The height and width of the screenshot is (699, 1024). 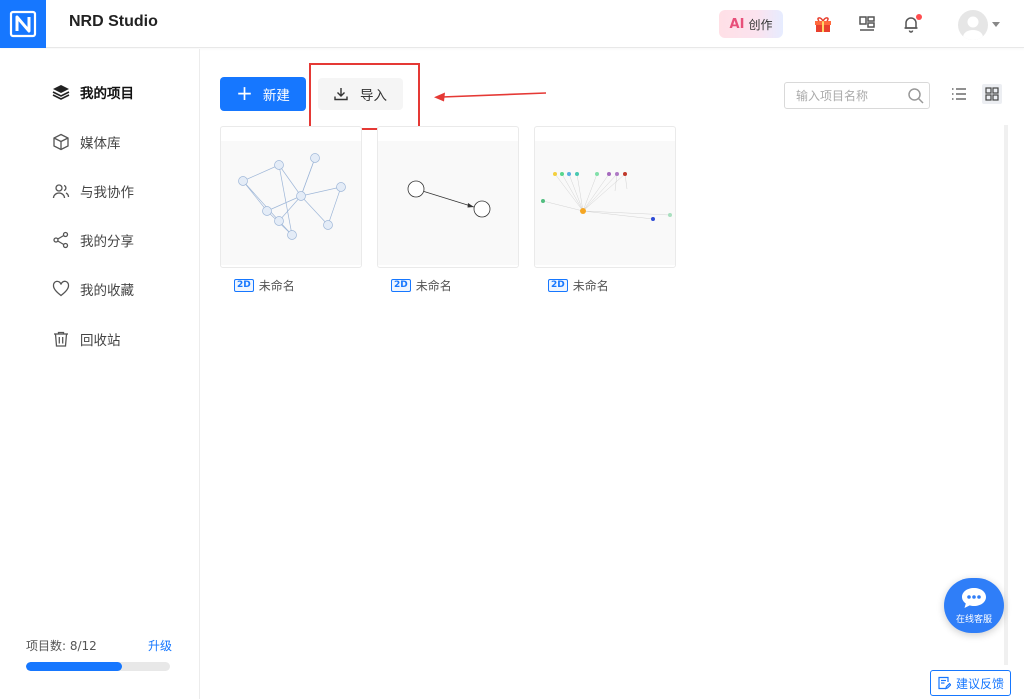 What do you see at coordinates (996, 24) in the screenshot?
I see `chevron-down-icon` at bounding box center [996, 24].